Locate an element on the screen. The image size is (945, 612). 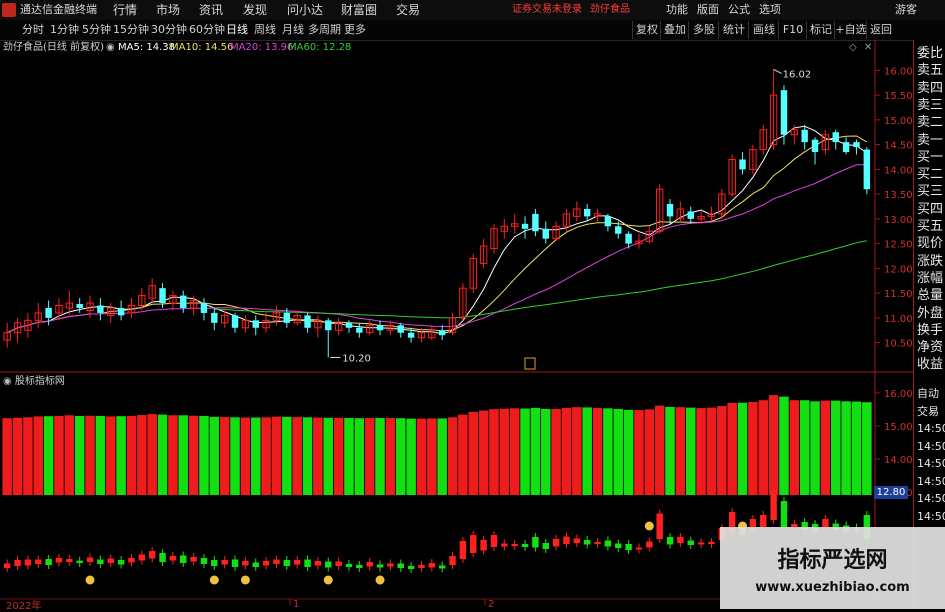
menu-wealth: 财富圈 is located at coordinates (359, 10).